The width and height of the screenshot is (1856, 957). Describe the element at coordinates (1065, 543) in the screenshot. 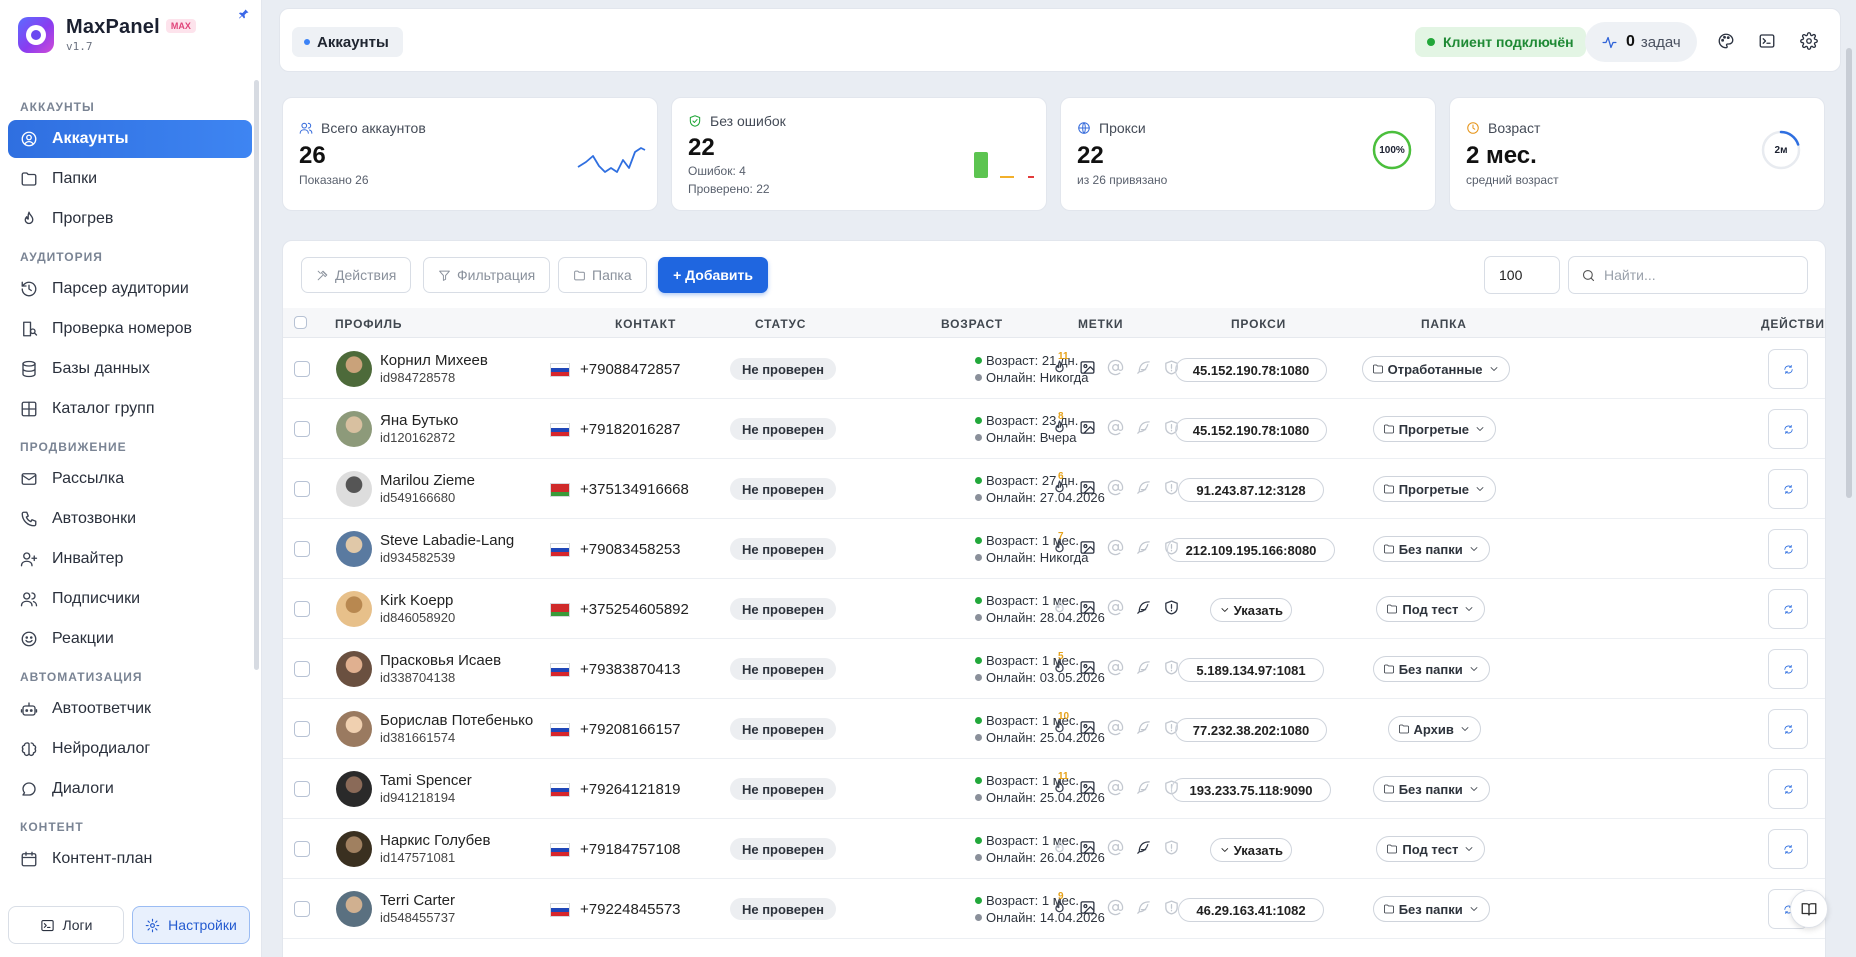

I see `tag-slot: 7` at that location.